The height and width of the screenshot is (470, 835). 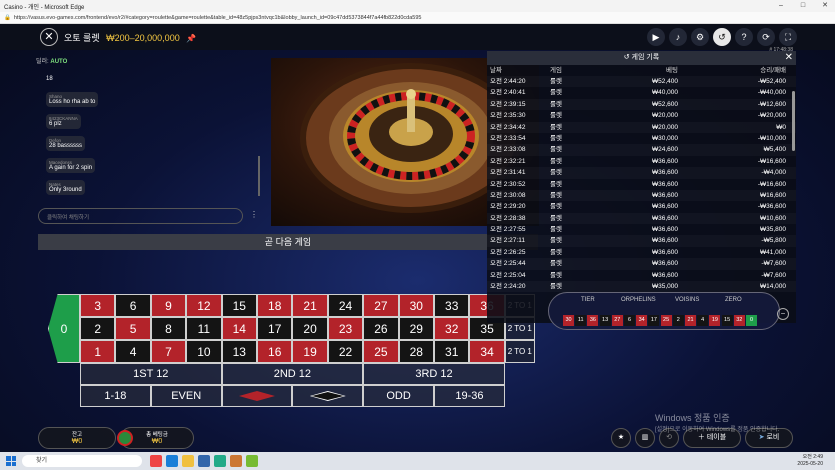 I want to click on history-row: 오전 2:31:41 룰렛 ₩36,600 -₩4,000, so click(x=641, y=172).